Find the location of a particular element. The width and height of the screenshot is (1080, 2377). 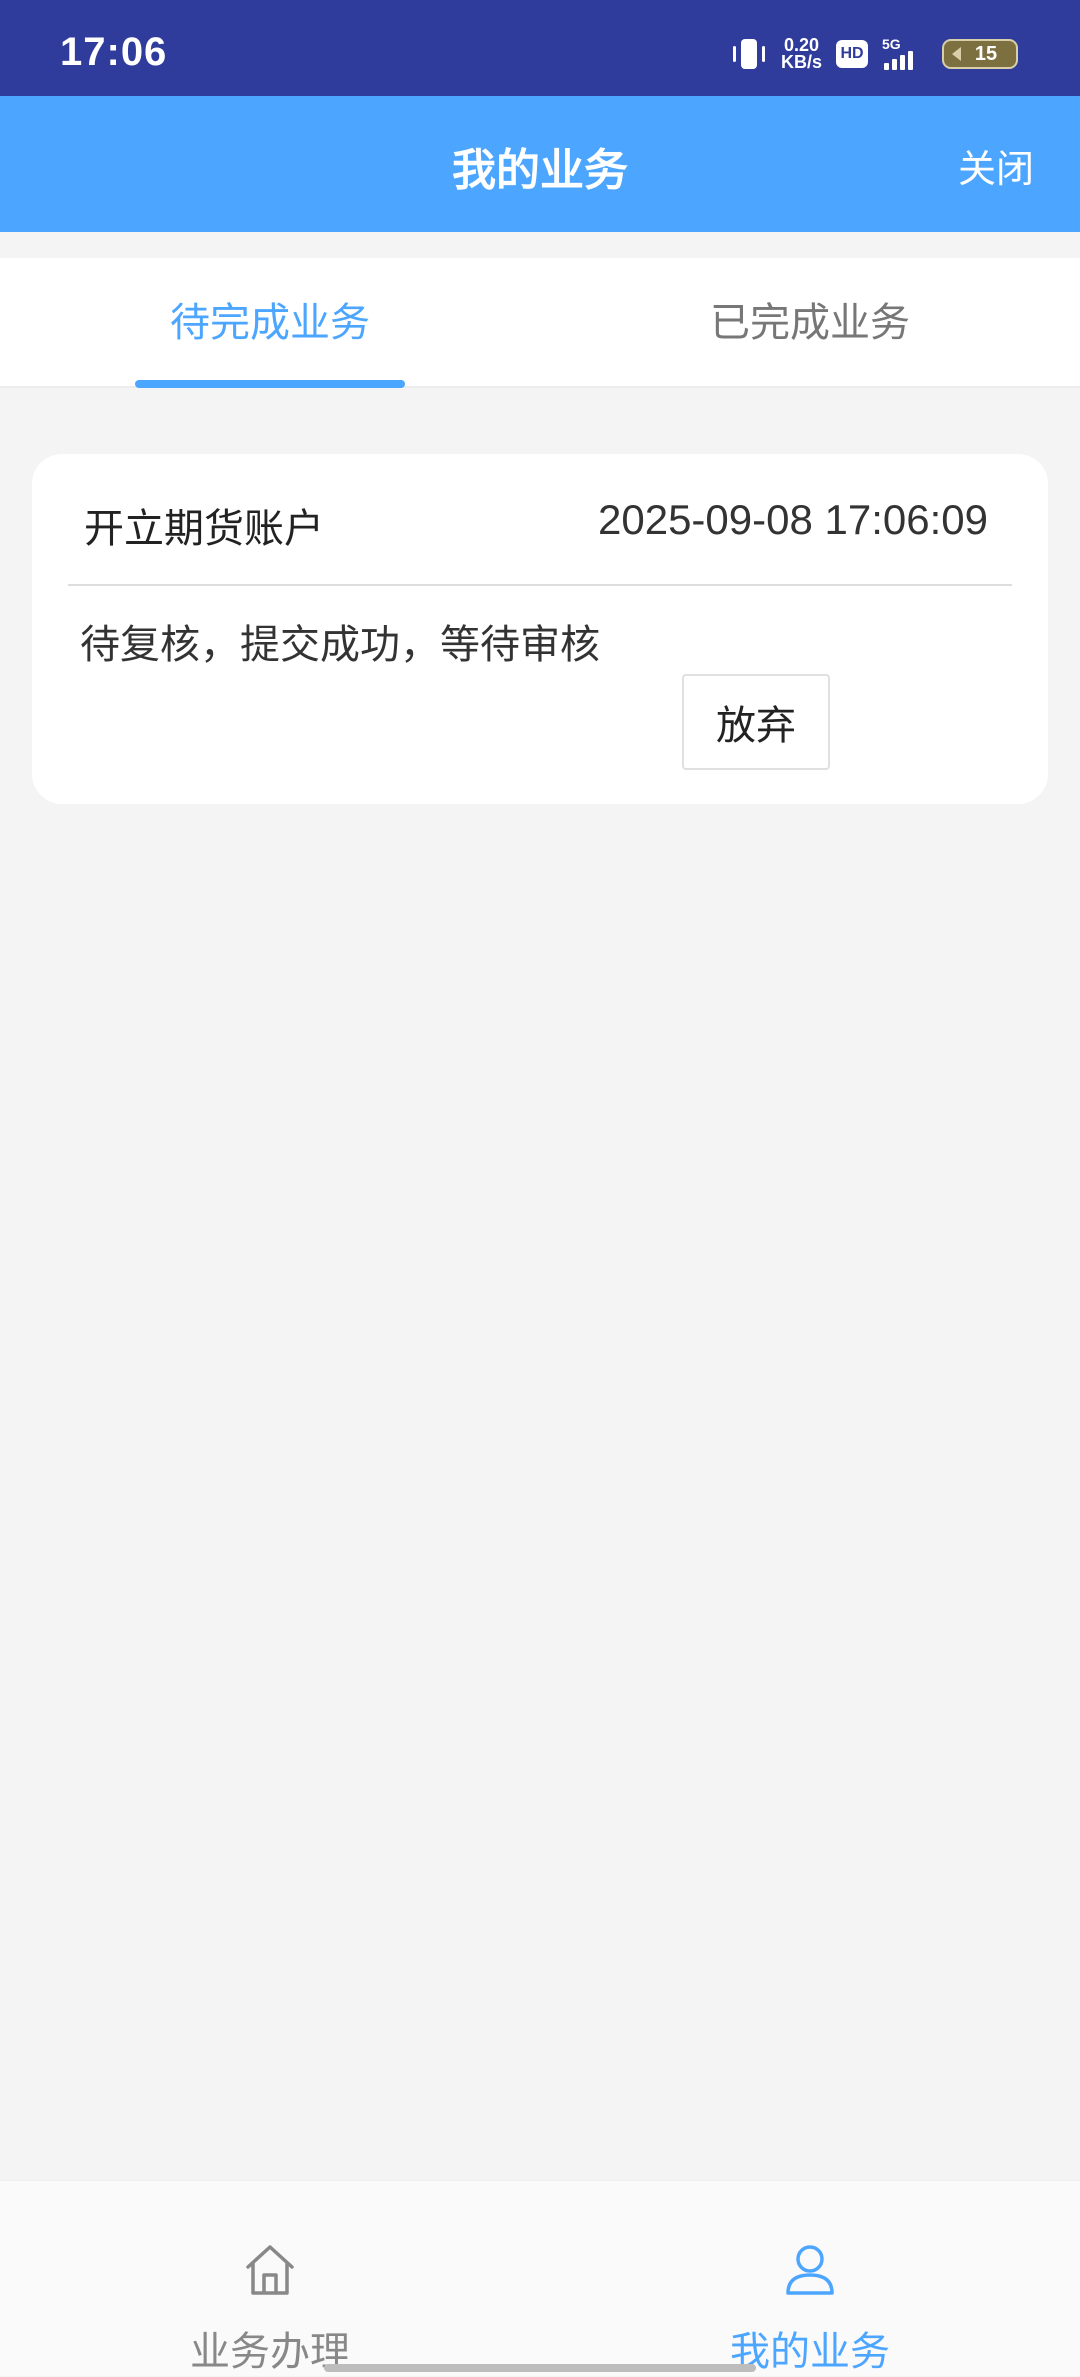

nav-item-business: 业务办理 is located at coordinates (270, 2279).